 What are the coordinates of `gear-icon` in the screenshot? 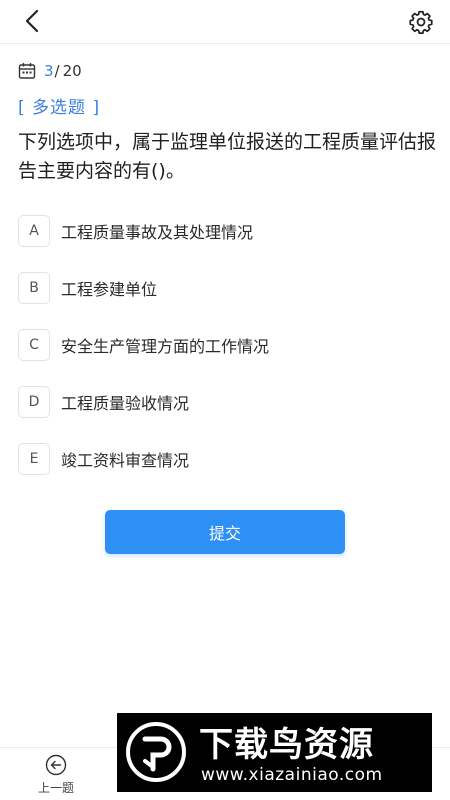 It's located at (421, 22).